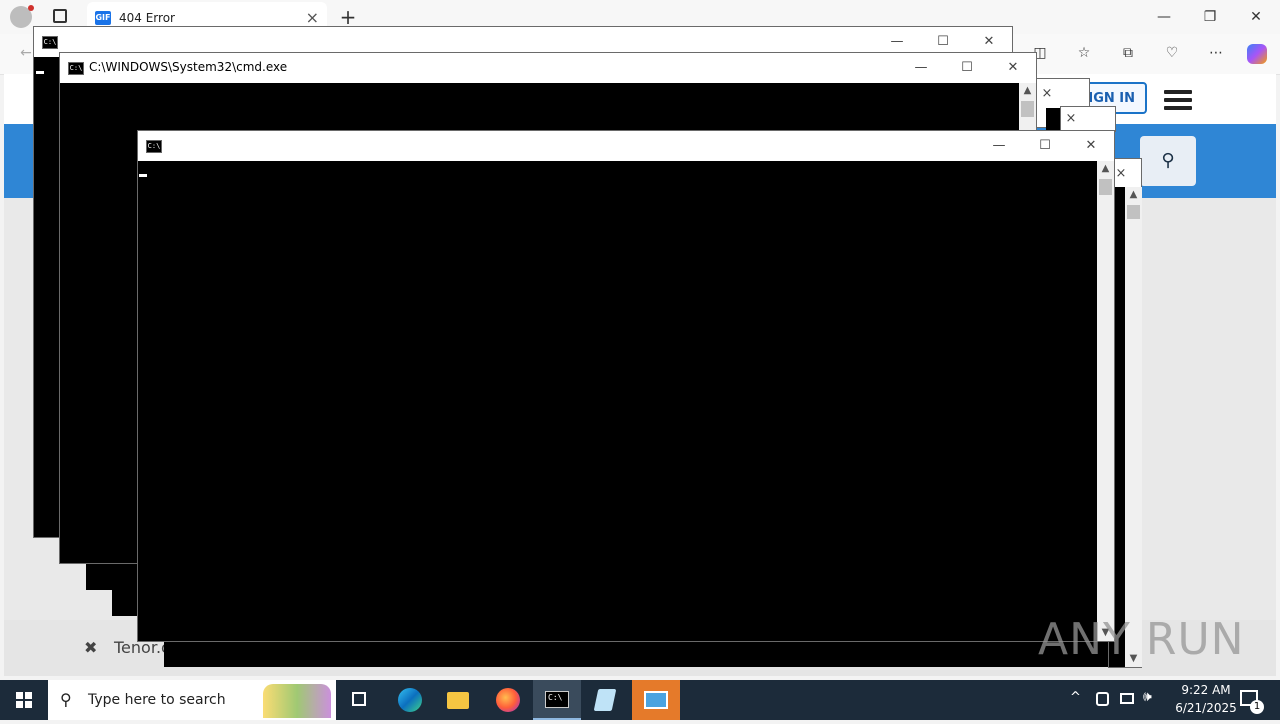 This screenshot has height=724, width=1280. What do you see at coordinates (410, 700) in the screenshot?
I see `edge-icon` at bounding box center [410, 700].